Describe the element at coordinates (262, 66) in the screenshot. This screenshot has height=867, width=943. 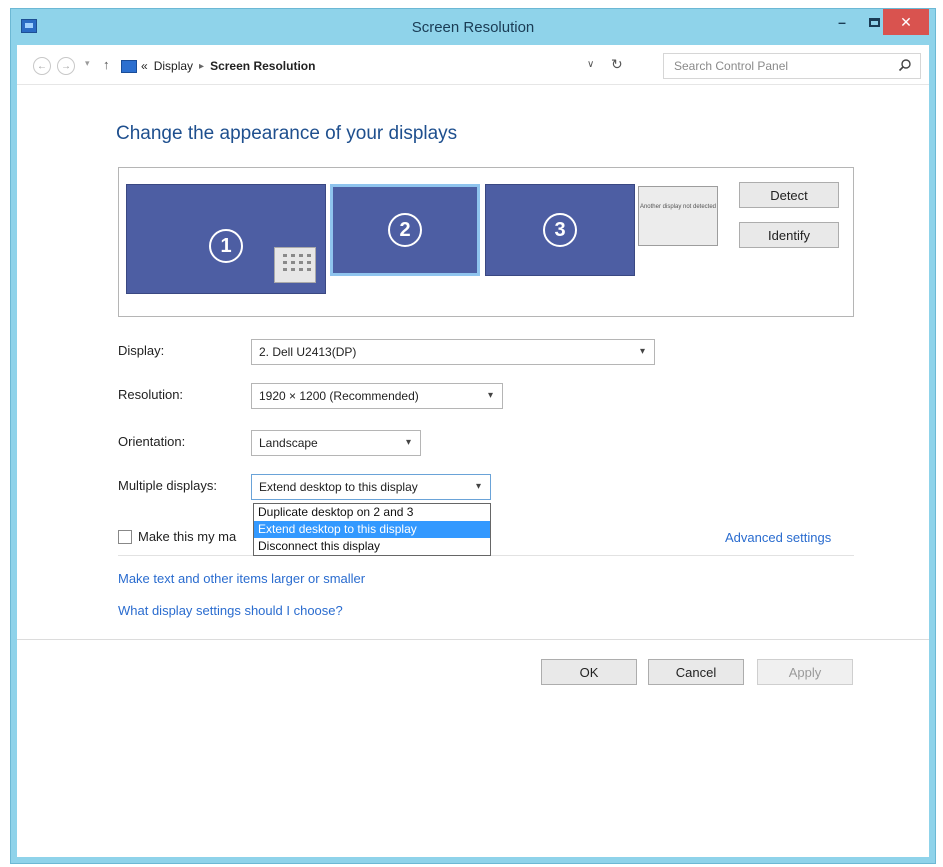
I see `breadcrumb-screen-resolution: Screen Resolution` at that location.